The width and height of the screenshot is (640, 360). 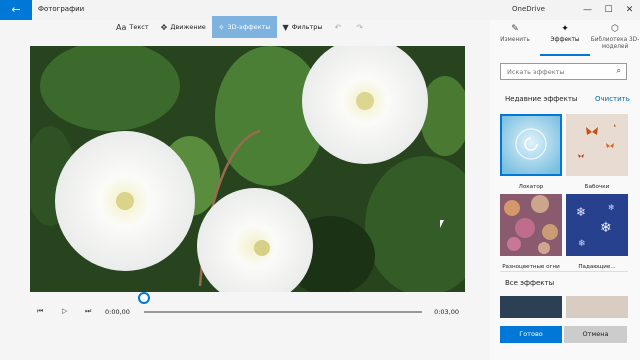 What do you see at coordinates (531, 145) in the screenshot?
I see `locator-thumbnail` at bounding box center [531, 145].